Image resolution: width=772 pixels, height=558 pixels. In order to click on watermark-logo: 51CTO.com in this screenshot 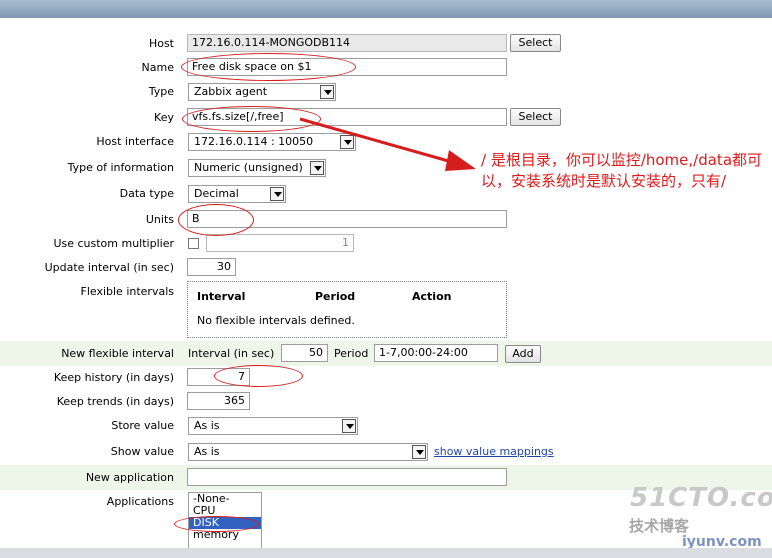, I will do `click(701, 498)`.